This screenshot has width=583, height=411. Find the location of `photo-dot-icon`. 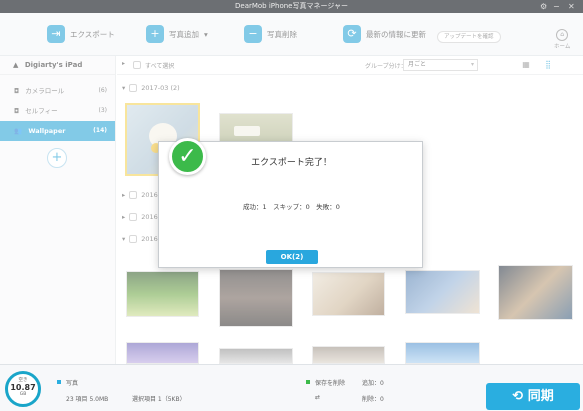

photo-dot-icon is located at coordinates (59, 382).